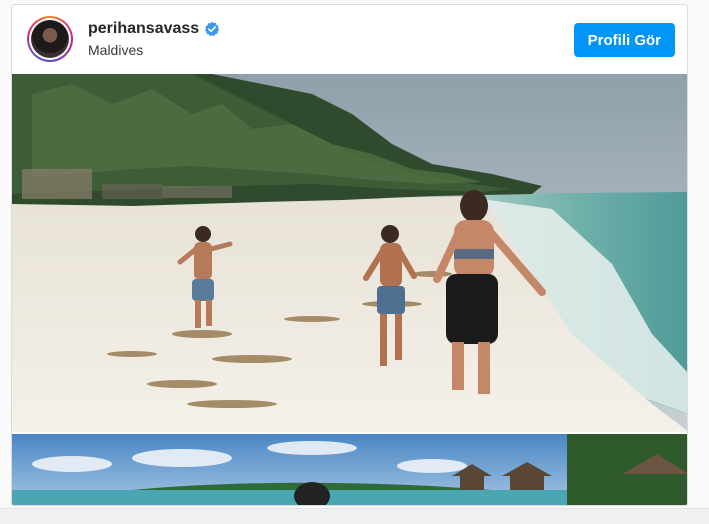 This screenshot has height=524, width=709. I want to click on avatar, so click(50, 39).